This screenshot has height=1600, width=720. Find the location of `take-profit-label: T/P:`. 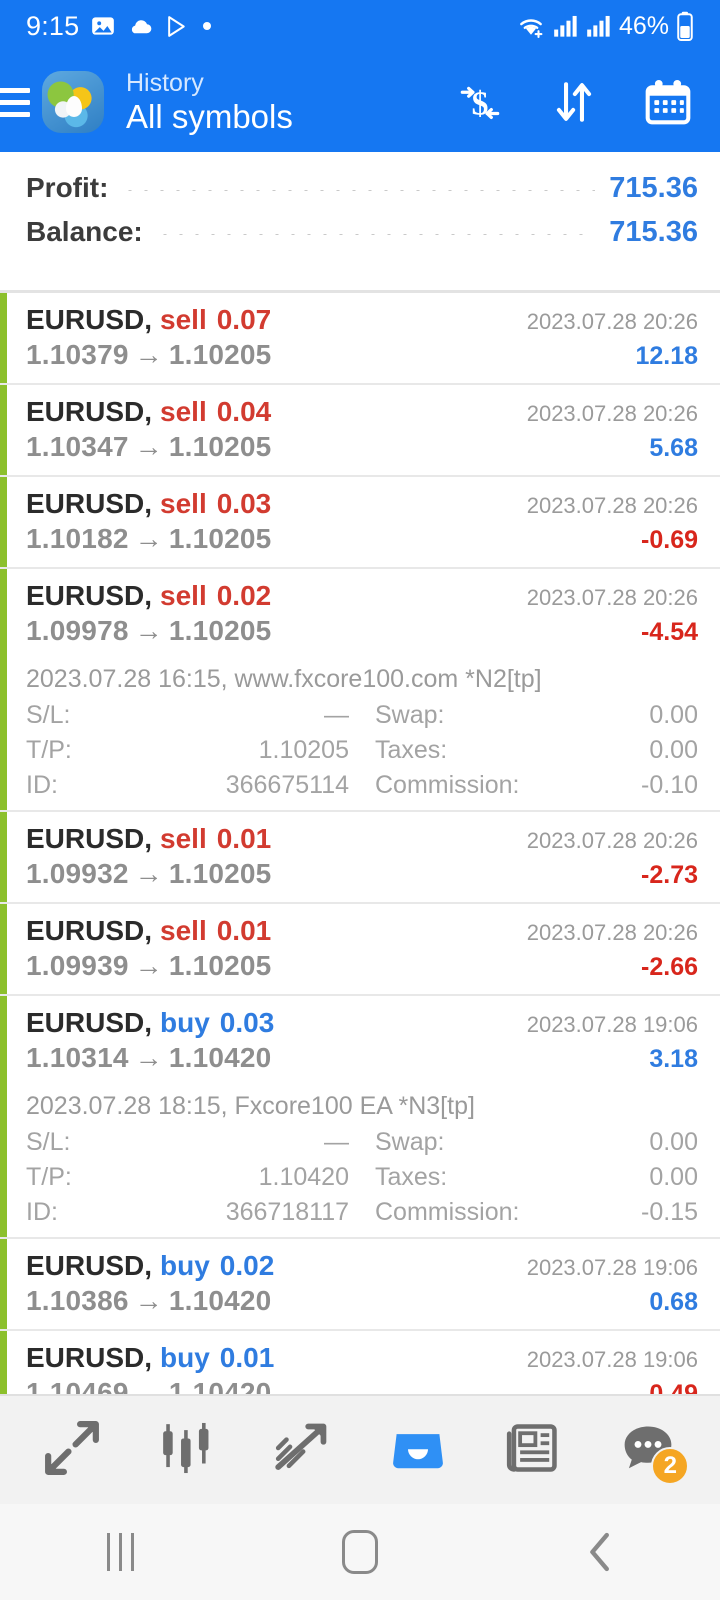

take-profit-label: T/P: is located at coordinates (49, 1176).